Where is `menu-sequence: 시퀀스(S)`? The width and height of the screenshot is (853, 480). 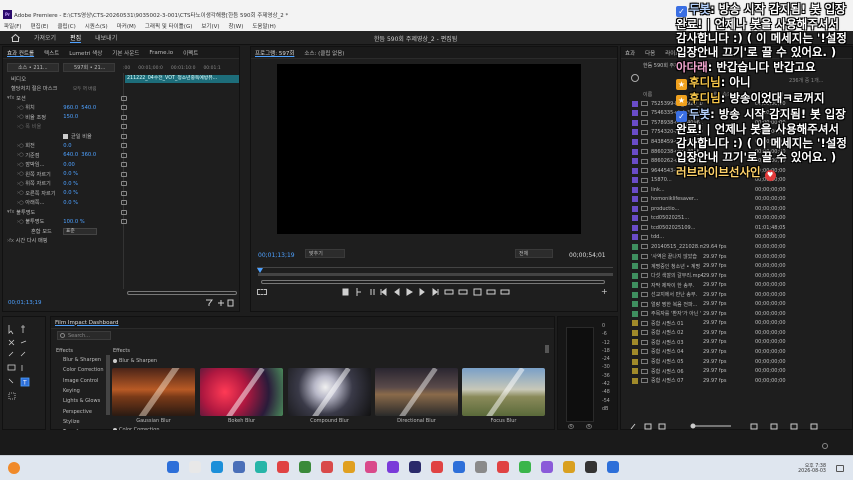
menu-sequence: 시퀀스(S) is located at coordinates (96, 26).